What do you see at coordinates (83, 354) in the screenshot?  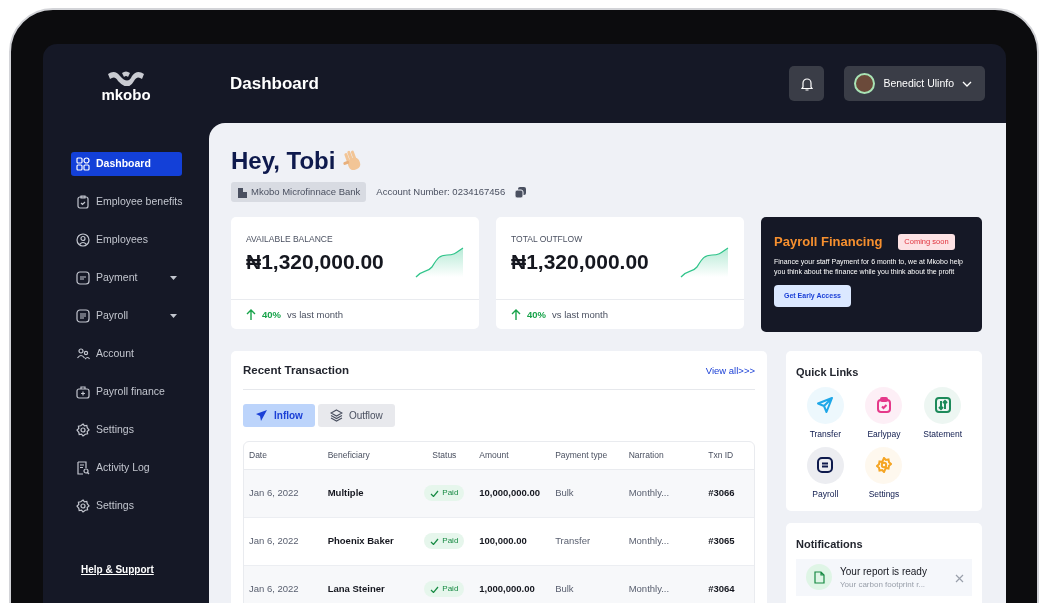 I see `users-icon` at bounding box center [83, 354].